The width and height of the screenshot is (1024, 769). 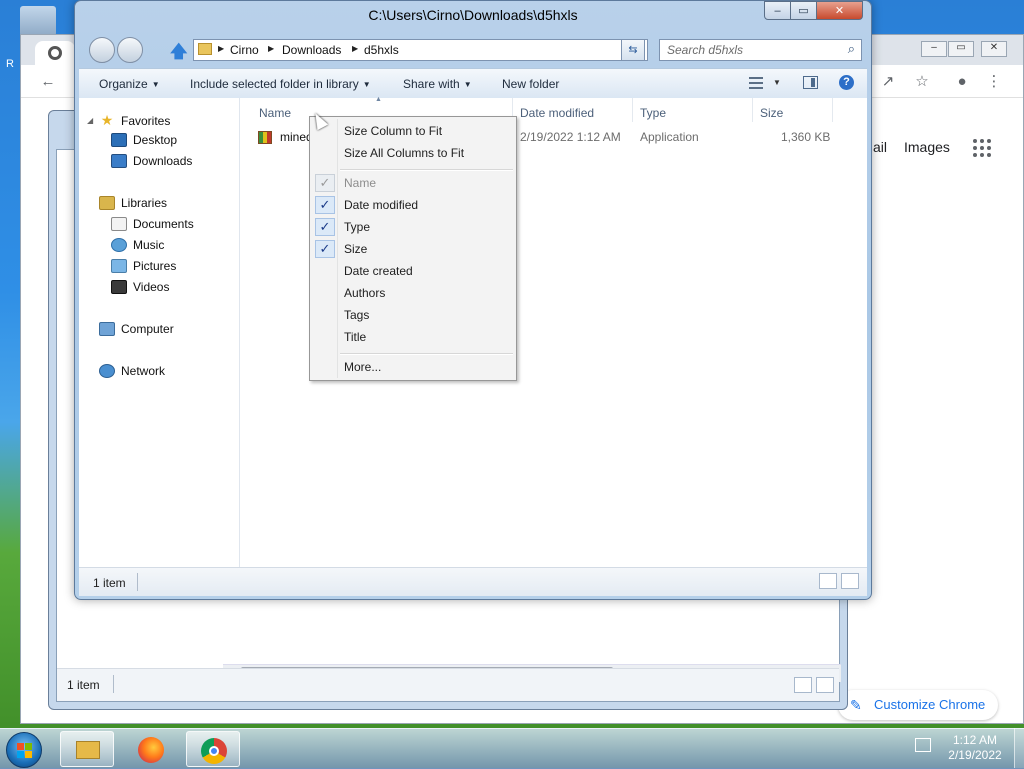 What do you see at coordinates (1019, 748) in the screenshot?
I see `show-desktop-button` at bounding box center [1019, 748].